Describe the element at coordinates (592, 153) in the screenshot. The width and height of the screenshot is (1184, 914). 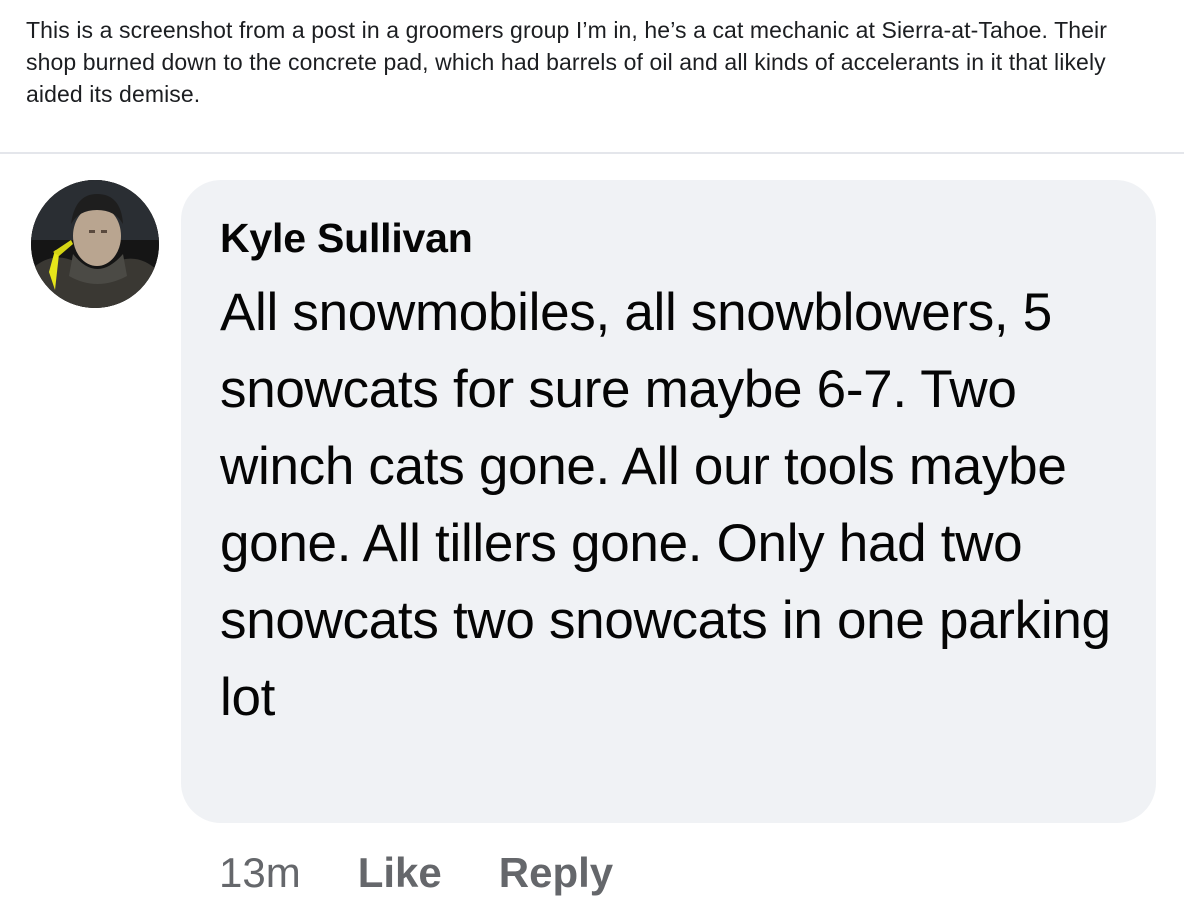
I see `divider` at that location.